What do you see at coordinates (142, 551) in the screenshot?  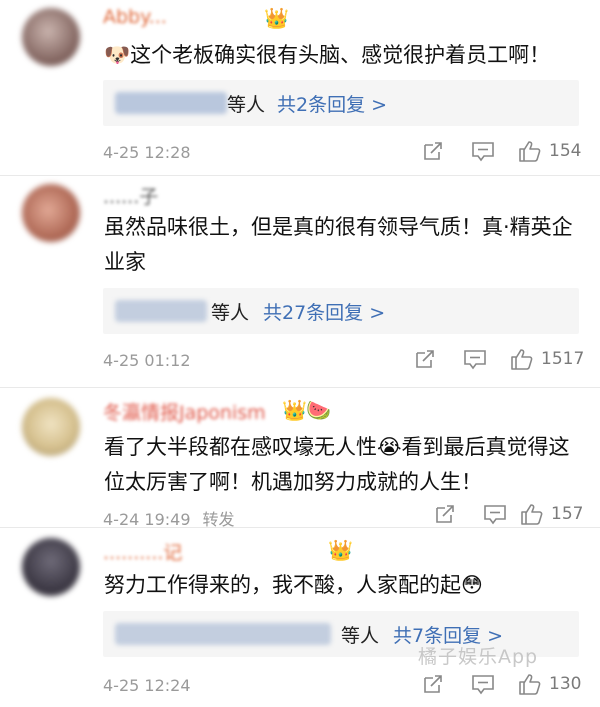 I see `username: ..........记` at bounding box center [142, 551].